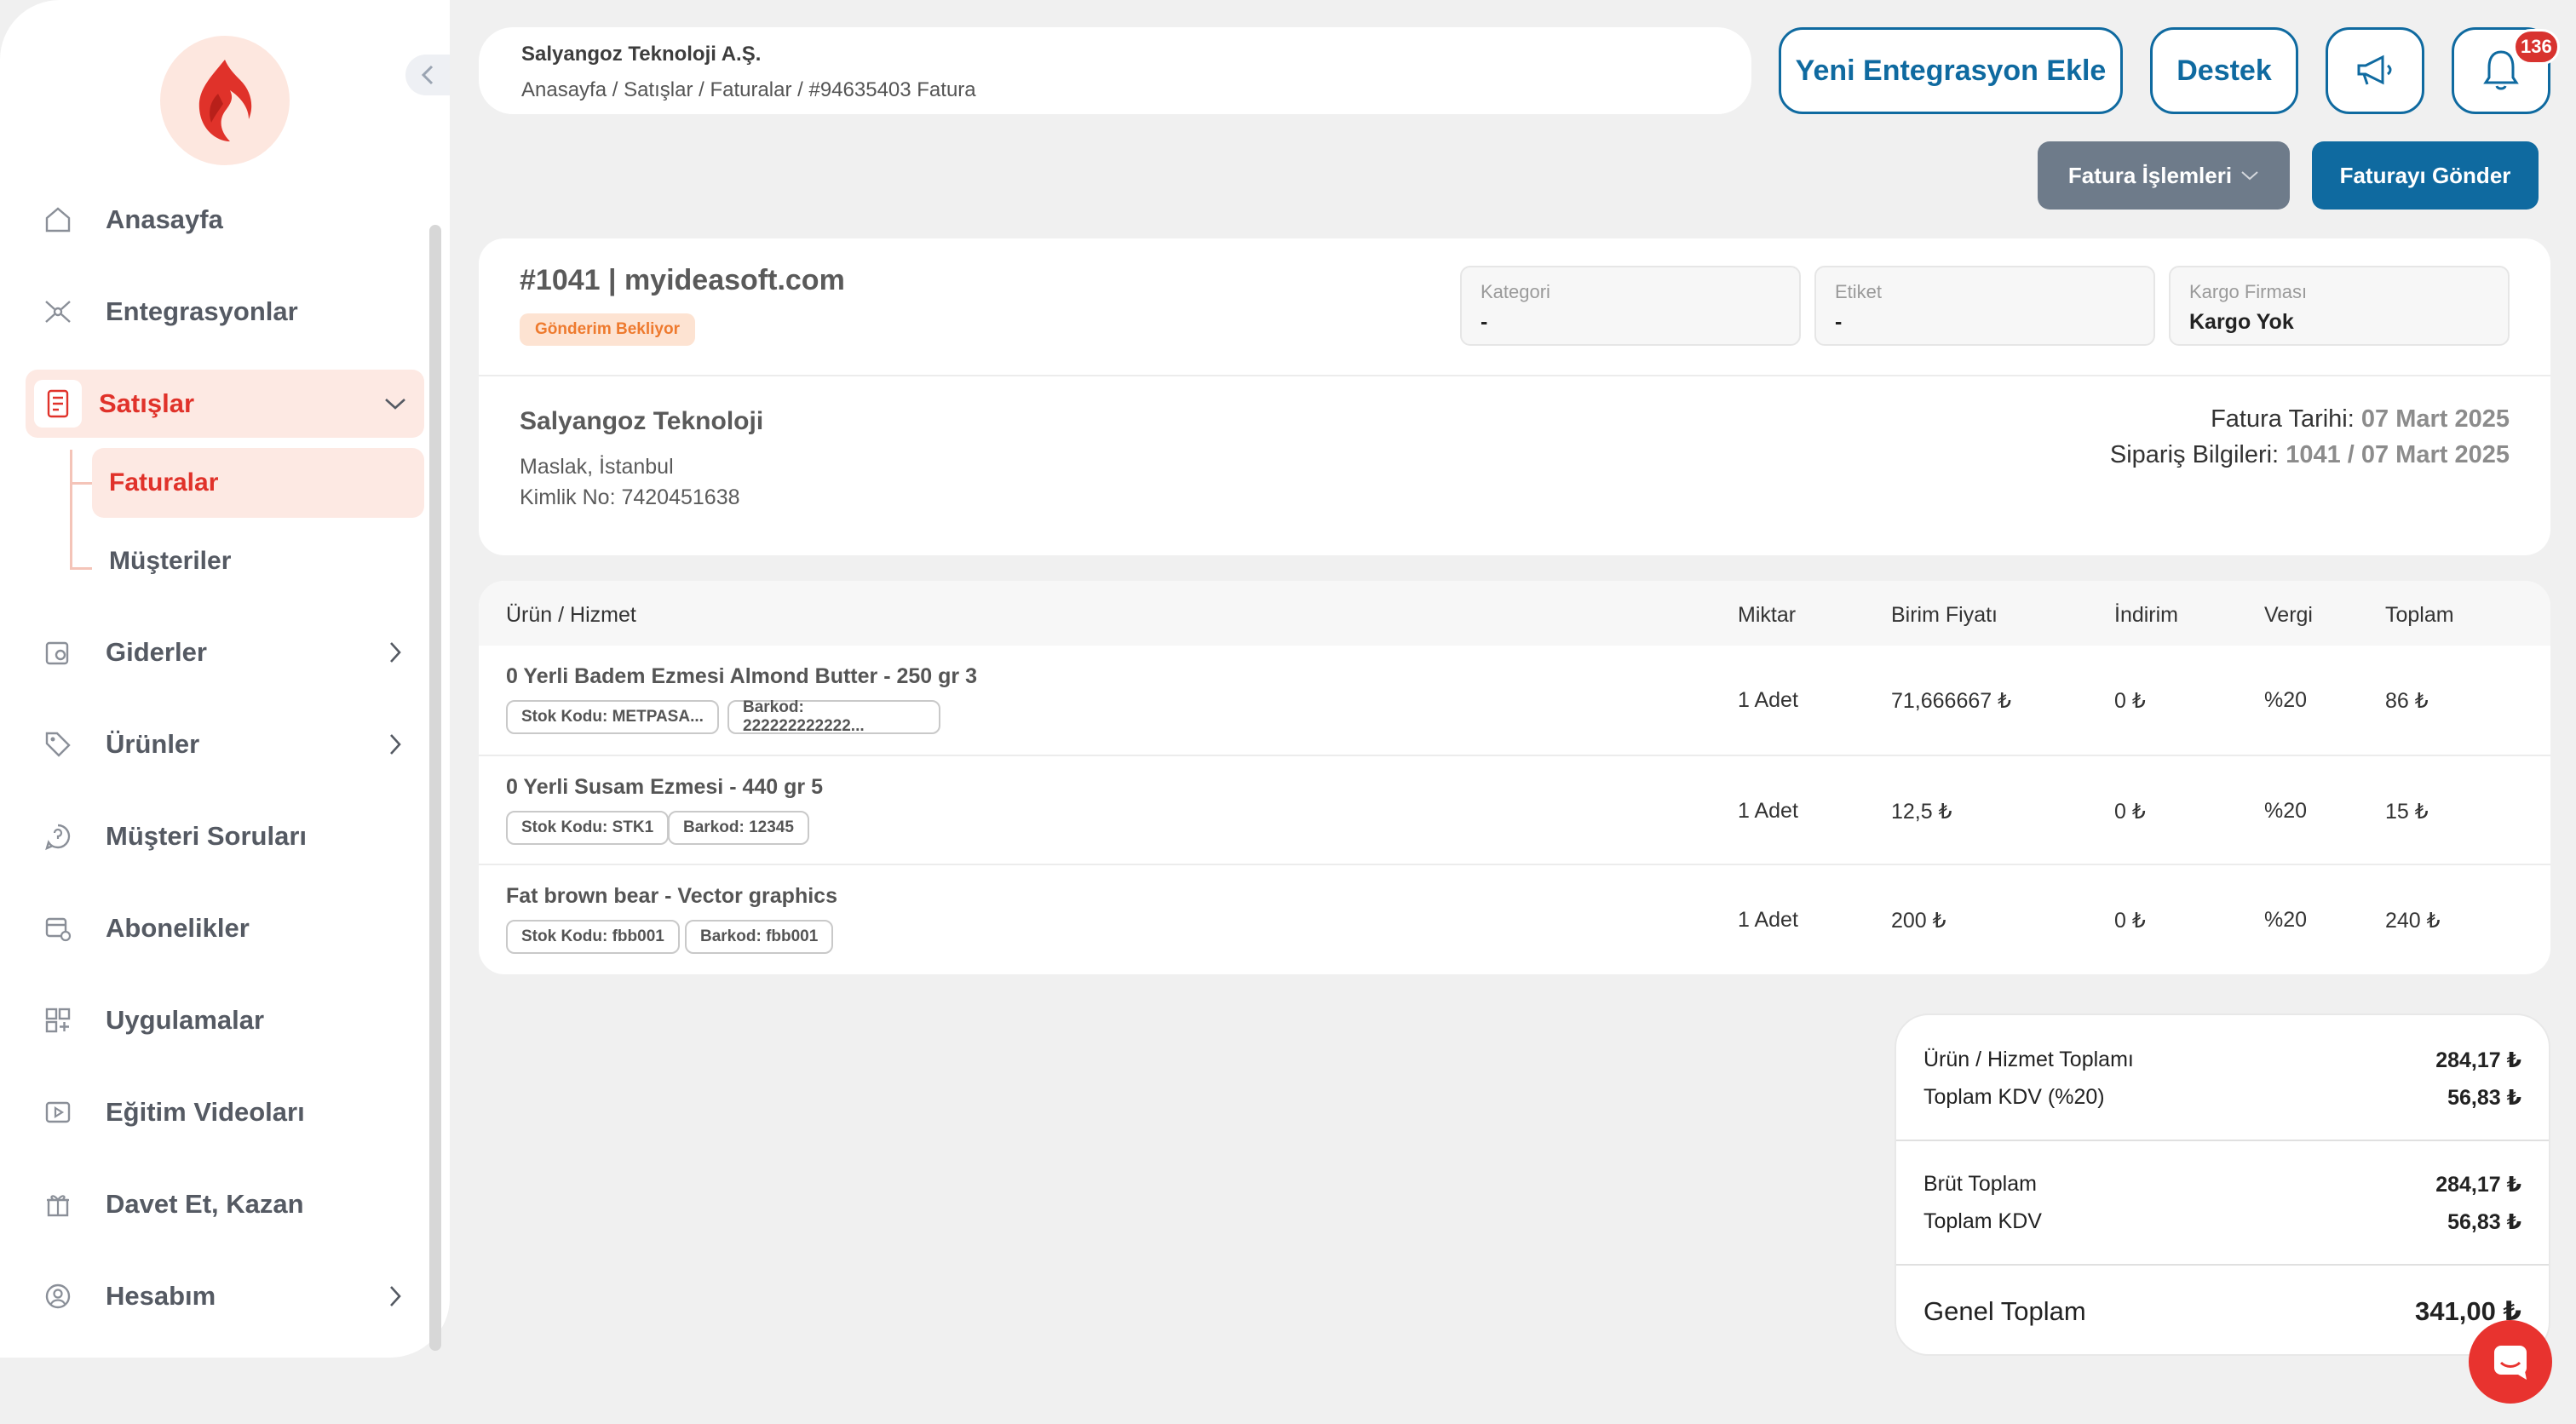 The image size is (2576, 1424). Describe the element at coordinates (593, 937) in the screenshot. I see `stock-code-tag: Stok Kodu: fbb001` at that location.